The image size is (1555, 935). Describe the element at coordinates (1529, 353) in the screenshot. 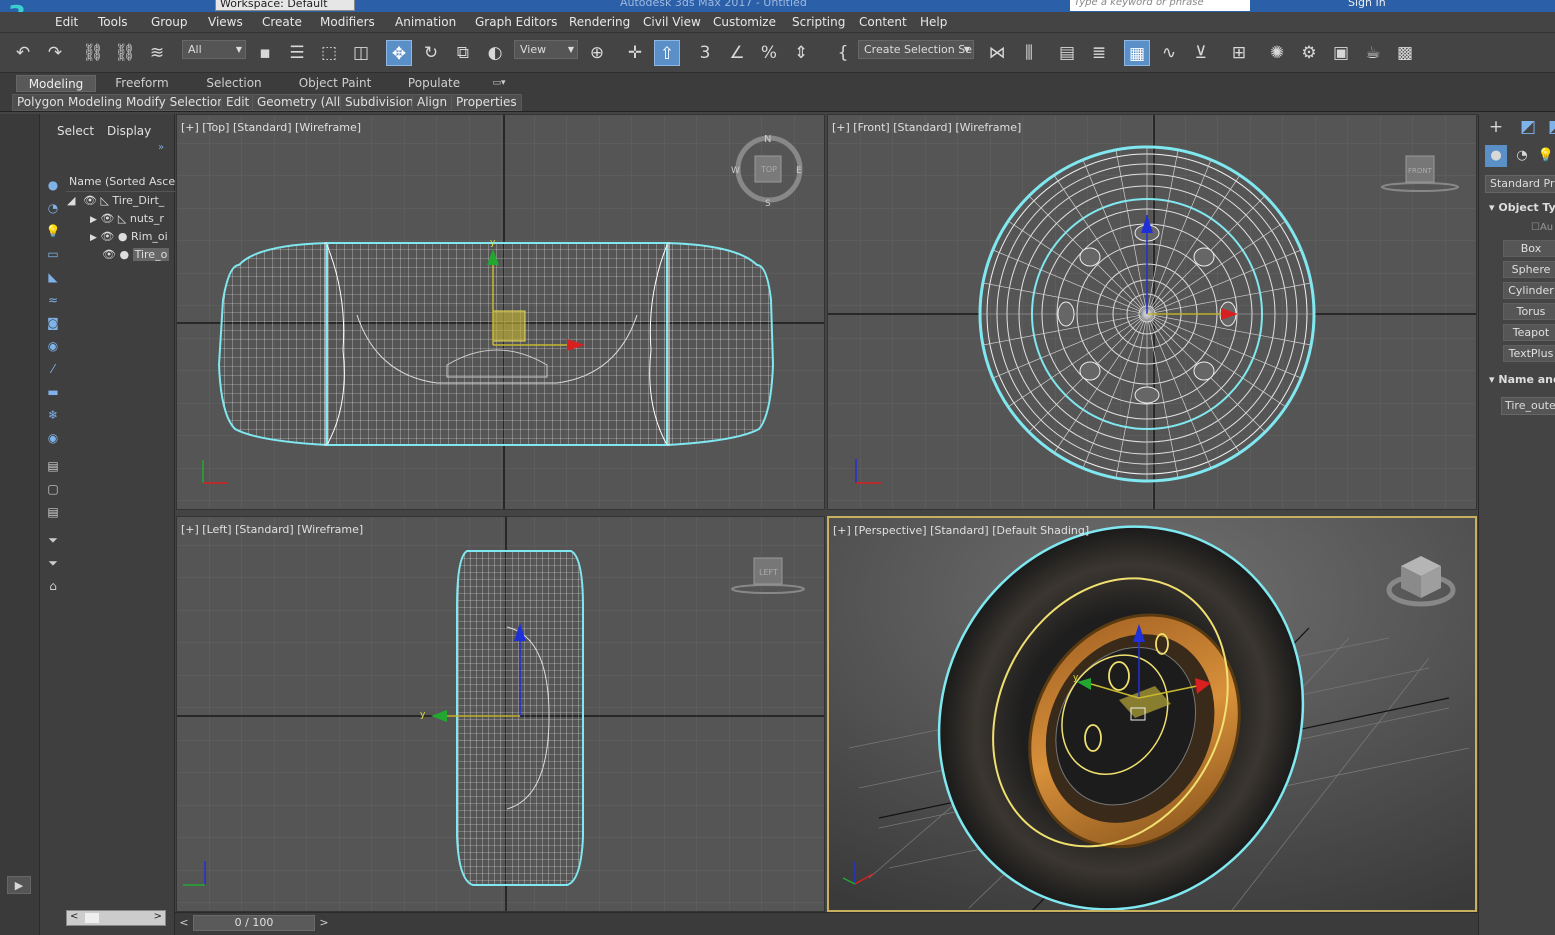

I see `textplus-button: TextPlus` at that location.